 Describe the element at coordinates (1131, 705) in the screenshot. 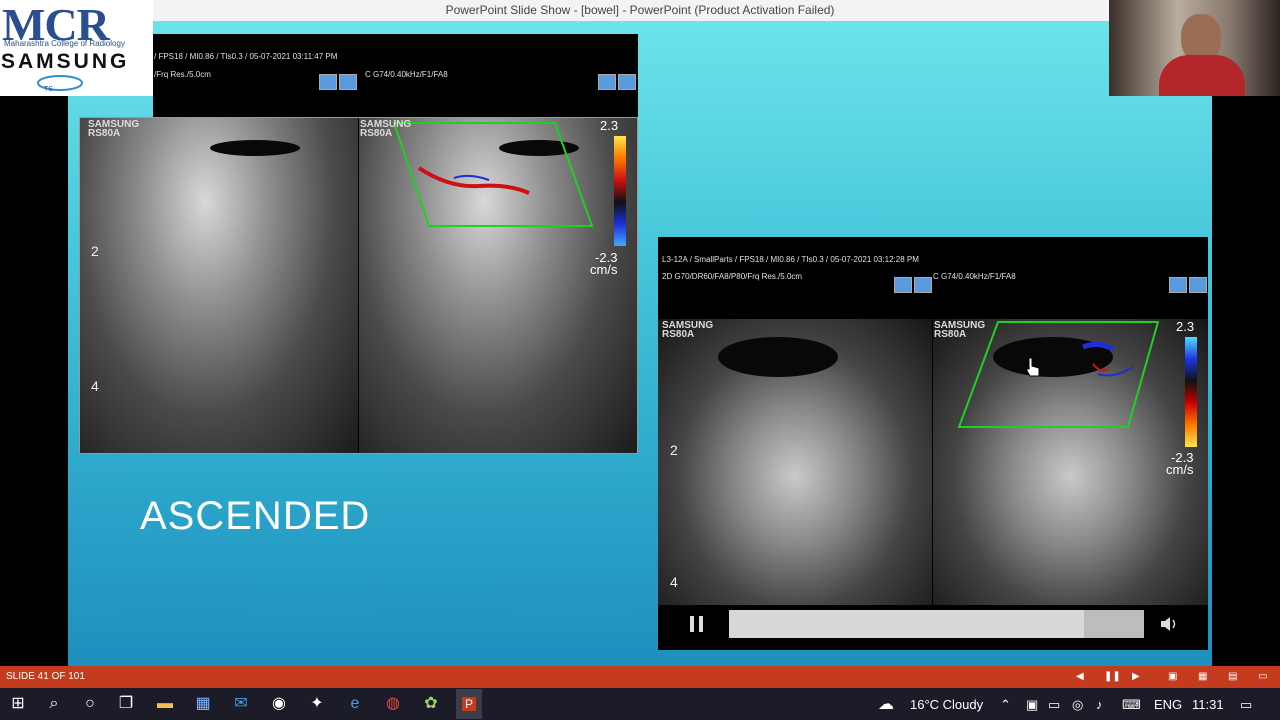

I see `keyboard-icon: ⌨` at that location.